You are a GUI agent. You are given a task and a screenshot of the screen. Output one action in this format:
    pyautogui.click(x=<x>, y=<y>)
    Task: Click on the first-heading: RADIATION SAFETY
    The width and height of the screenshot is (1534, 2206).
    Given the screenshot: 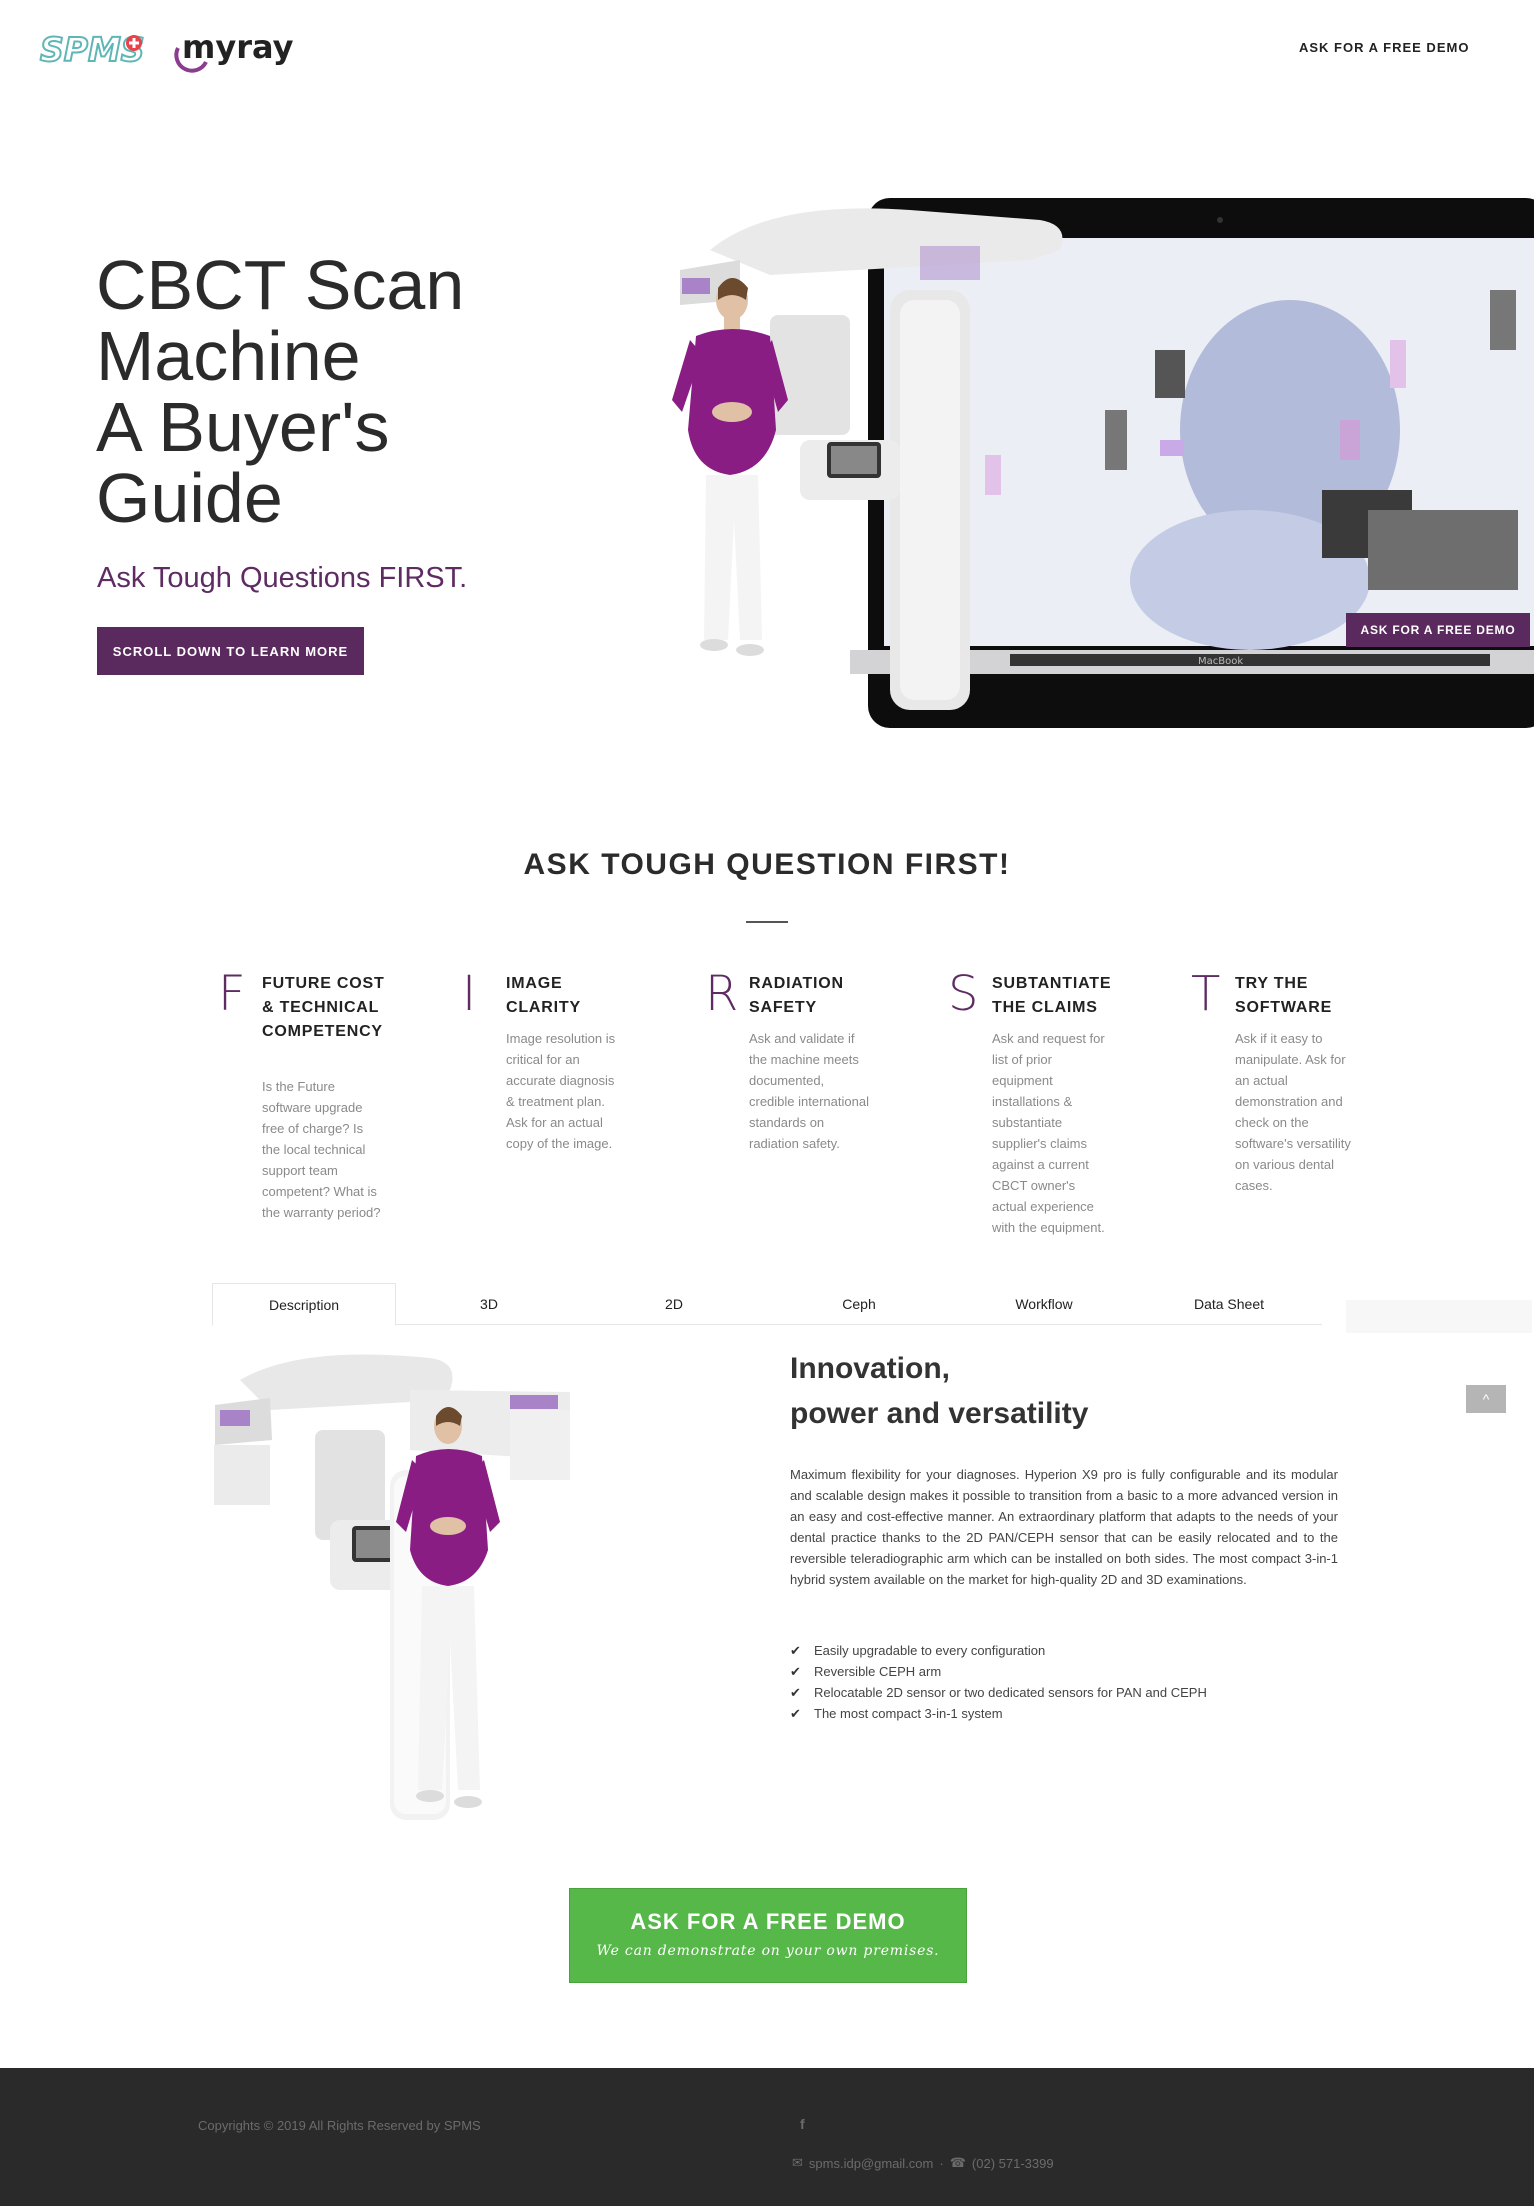 What is the action you would take?
    pyautogui.click(x=796, y=995)
    